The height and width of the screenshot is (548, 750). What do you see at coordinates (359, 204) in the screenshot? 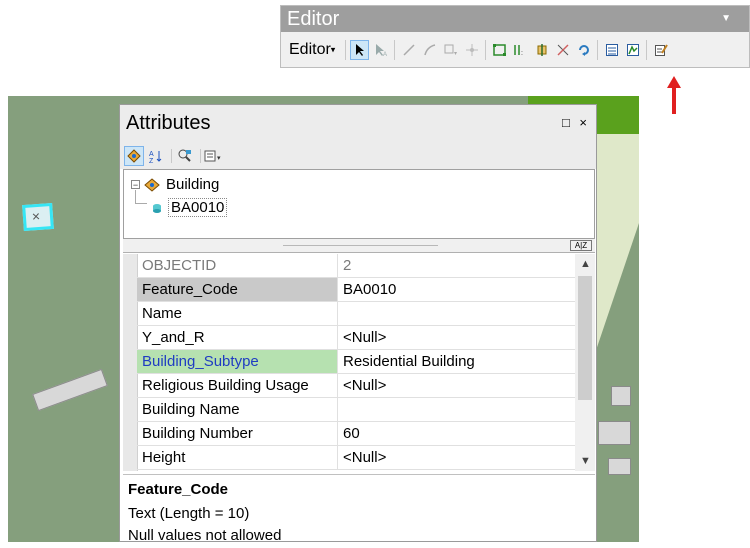
I see `feature-tree: − Building BA0010` at bounding box center [359, 204].